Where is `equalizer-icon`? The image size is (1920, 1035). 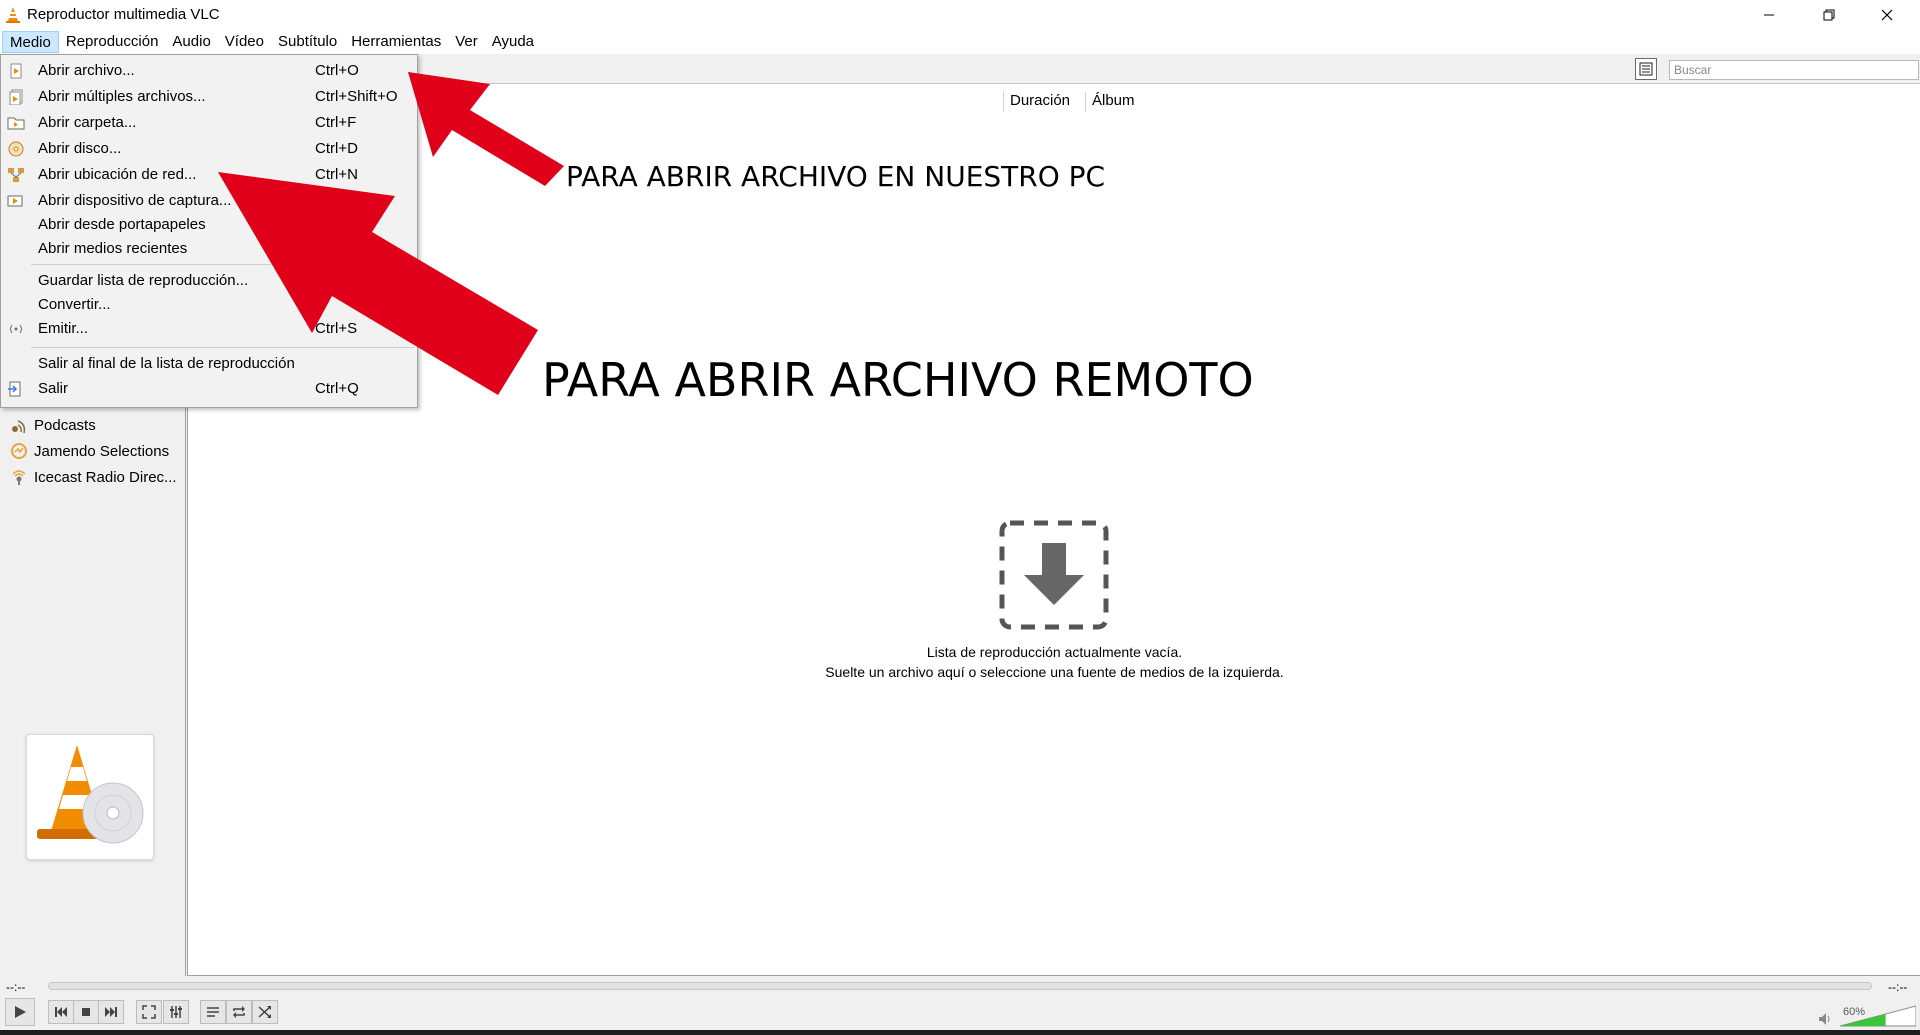 equalizer-icon is located at coordinates (176, 1012).